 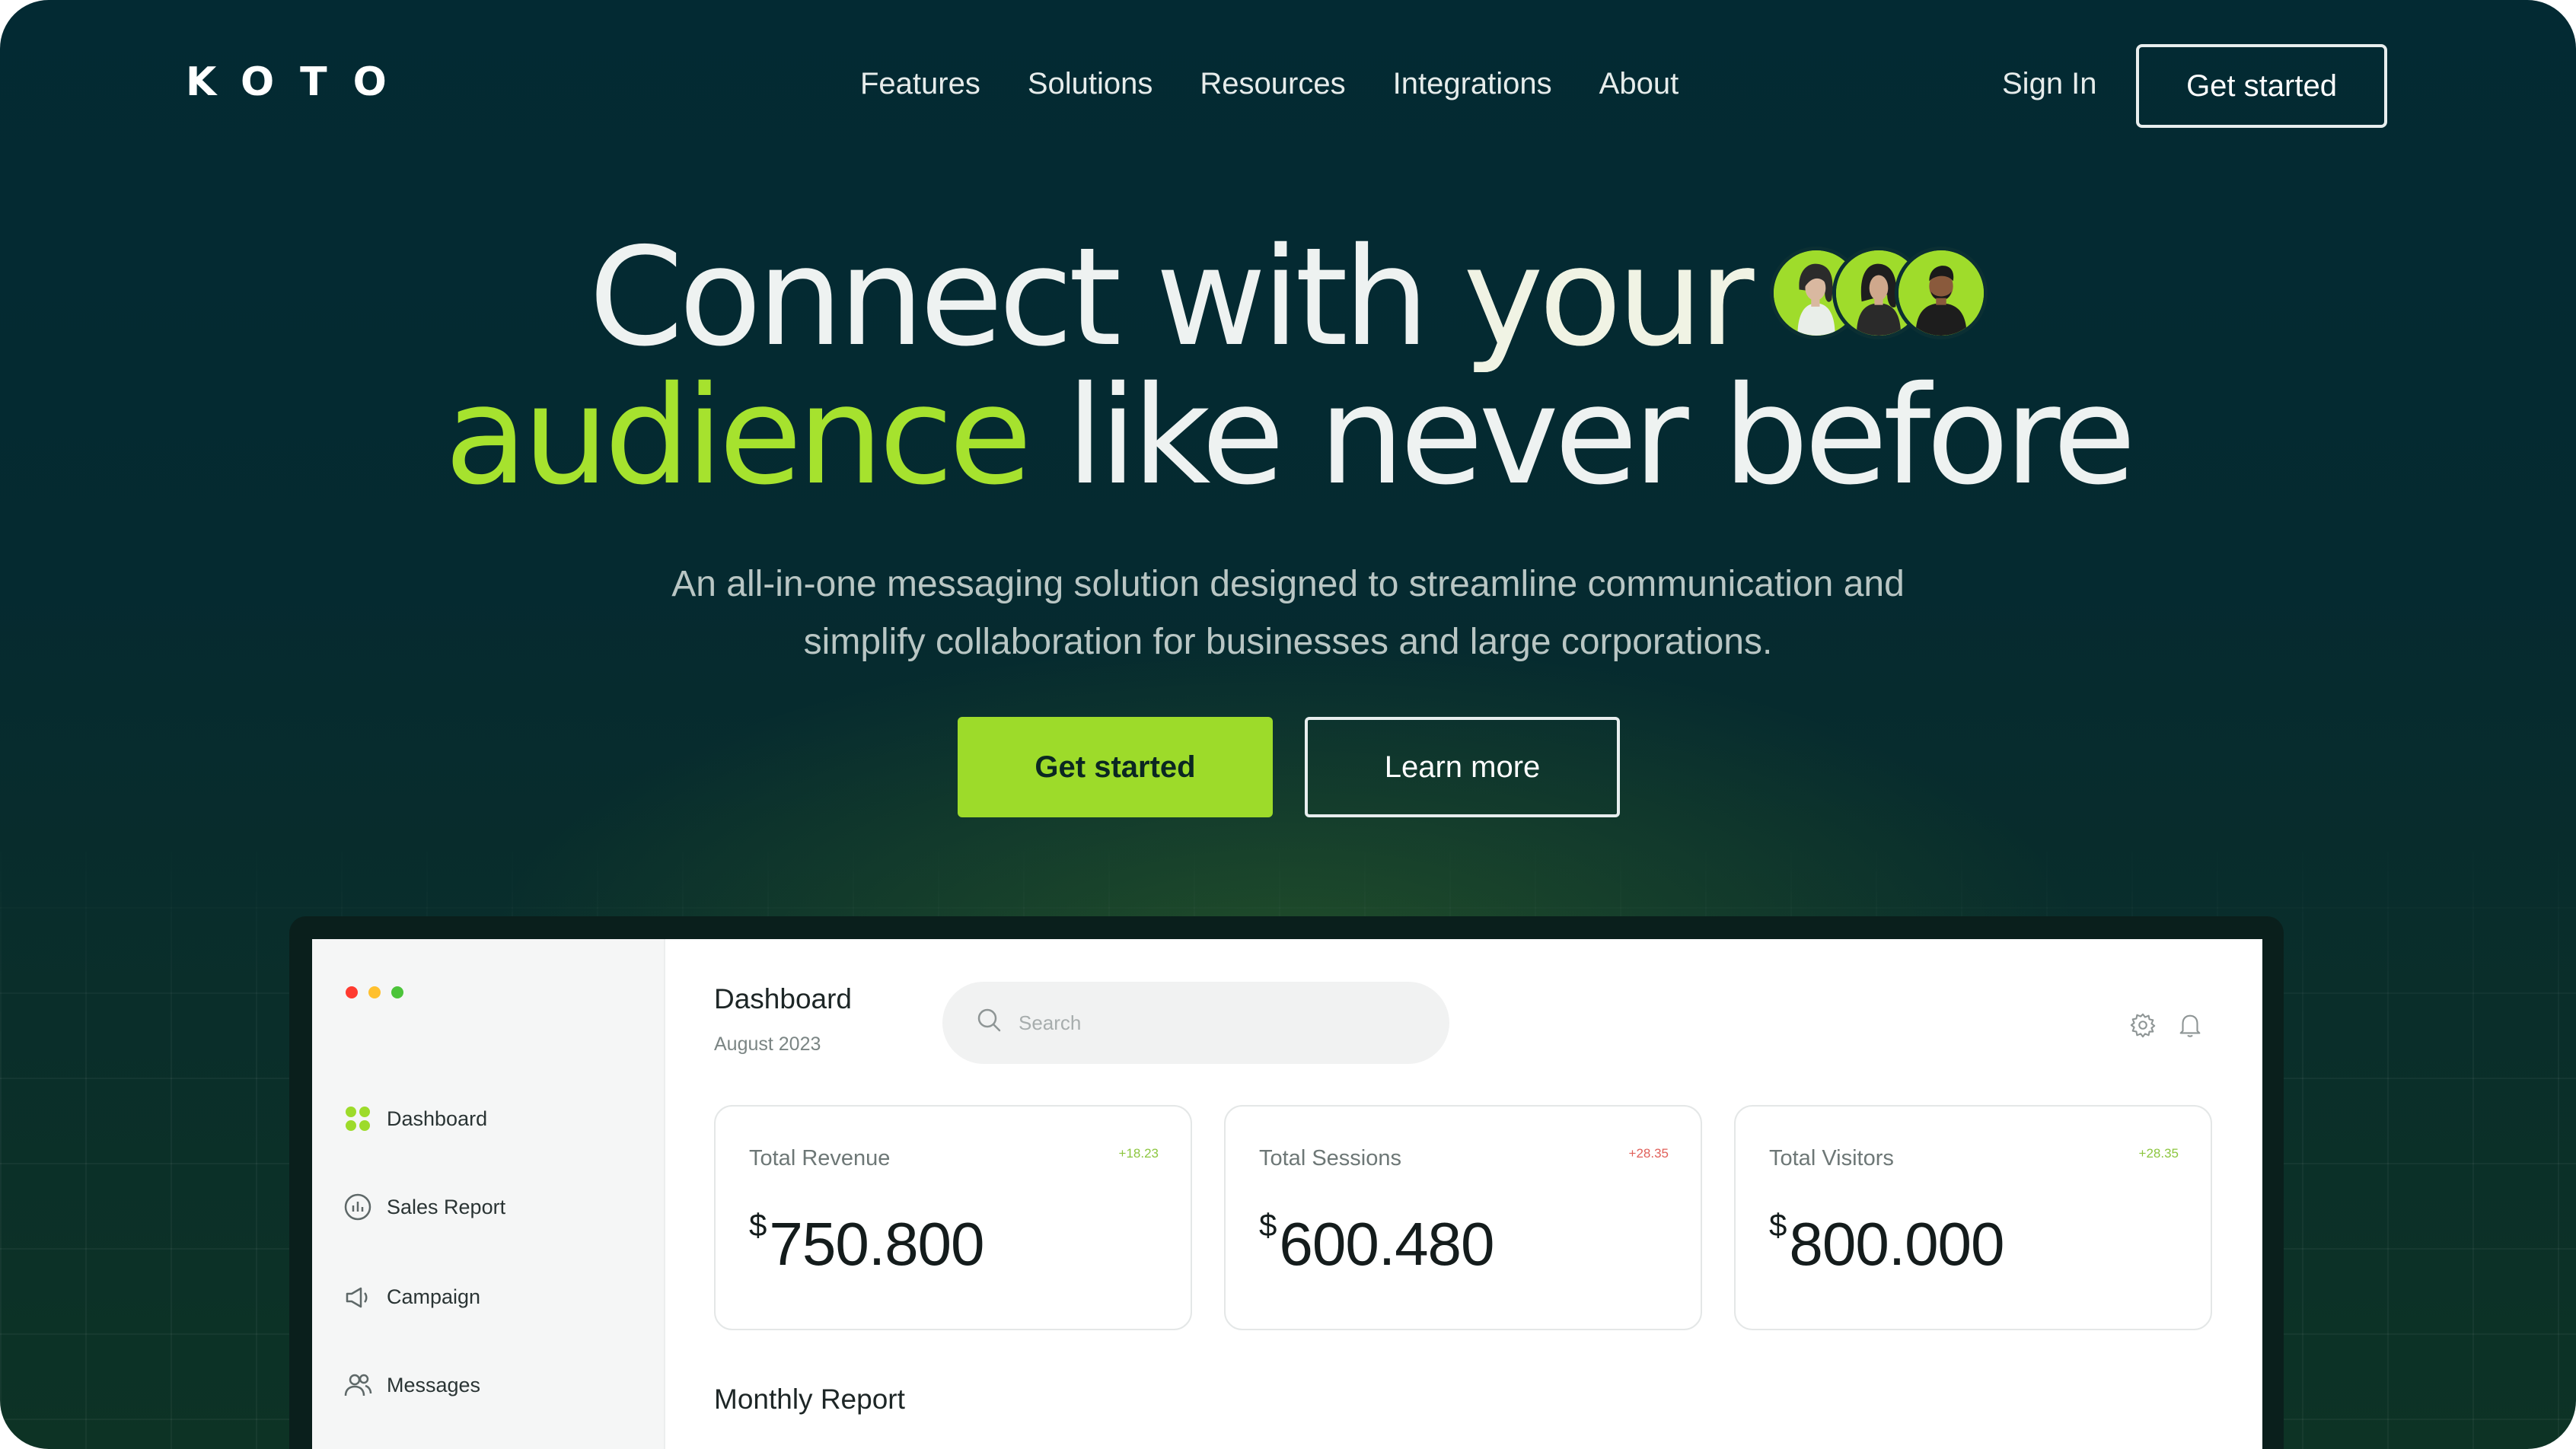 What do you see at coordinates (2262, 86) in the screenshot?
I see `nav-get-started-button: Get started` at bounding box center [2262, 86].